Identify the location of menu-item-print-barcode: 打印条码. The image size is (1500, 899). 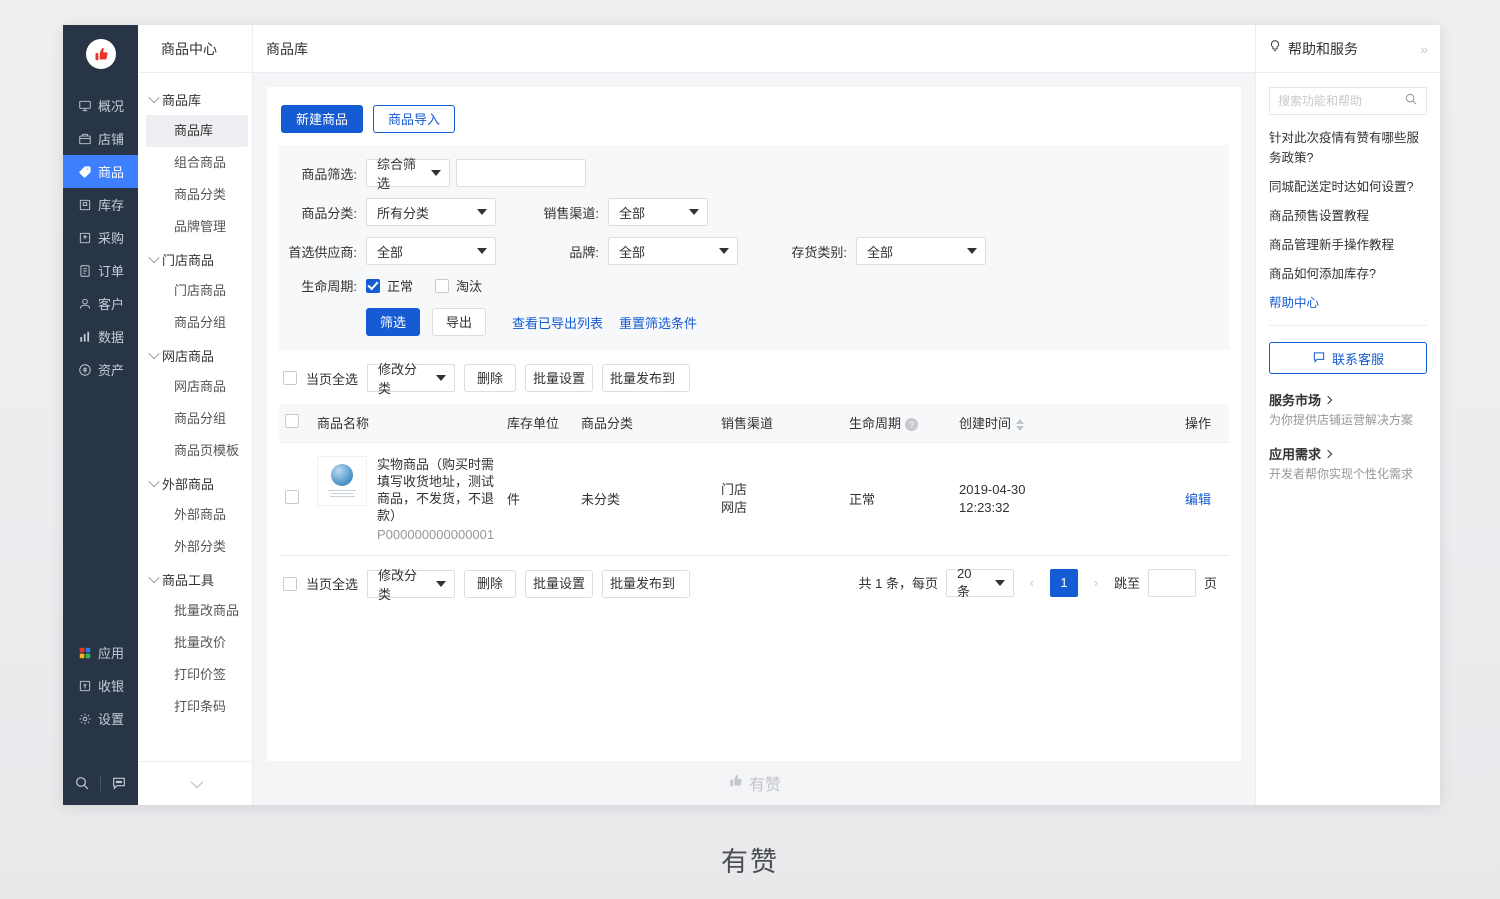
(197, 707).